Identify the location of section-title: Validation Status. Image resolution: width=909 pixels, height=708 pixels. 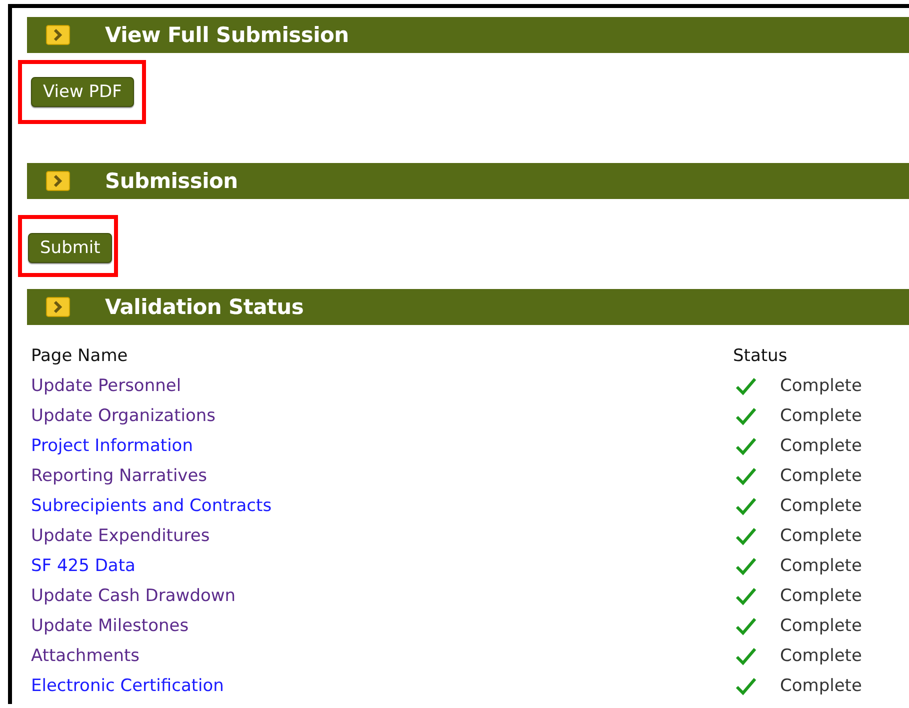
(204, 307).